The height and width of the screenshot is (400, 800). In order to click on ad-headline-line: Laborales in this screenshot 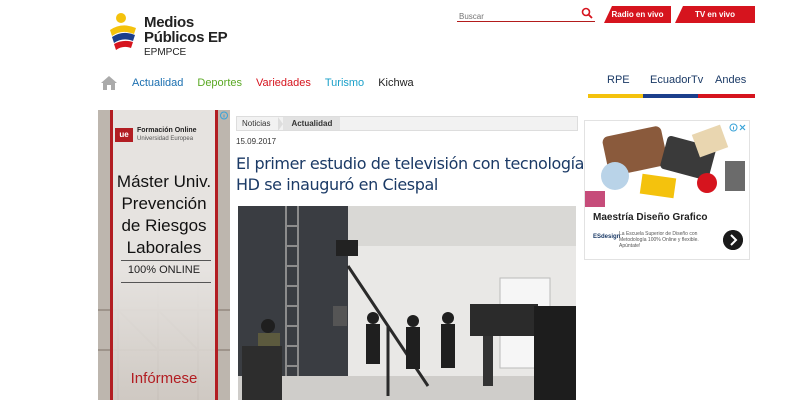, I will do `click(164, 247)`.